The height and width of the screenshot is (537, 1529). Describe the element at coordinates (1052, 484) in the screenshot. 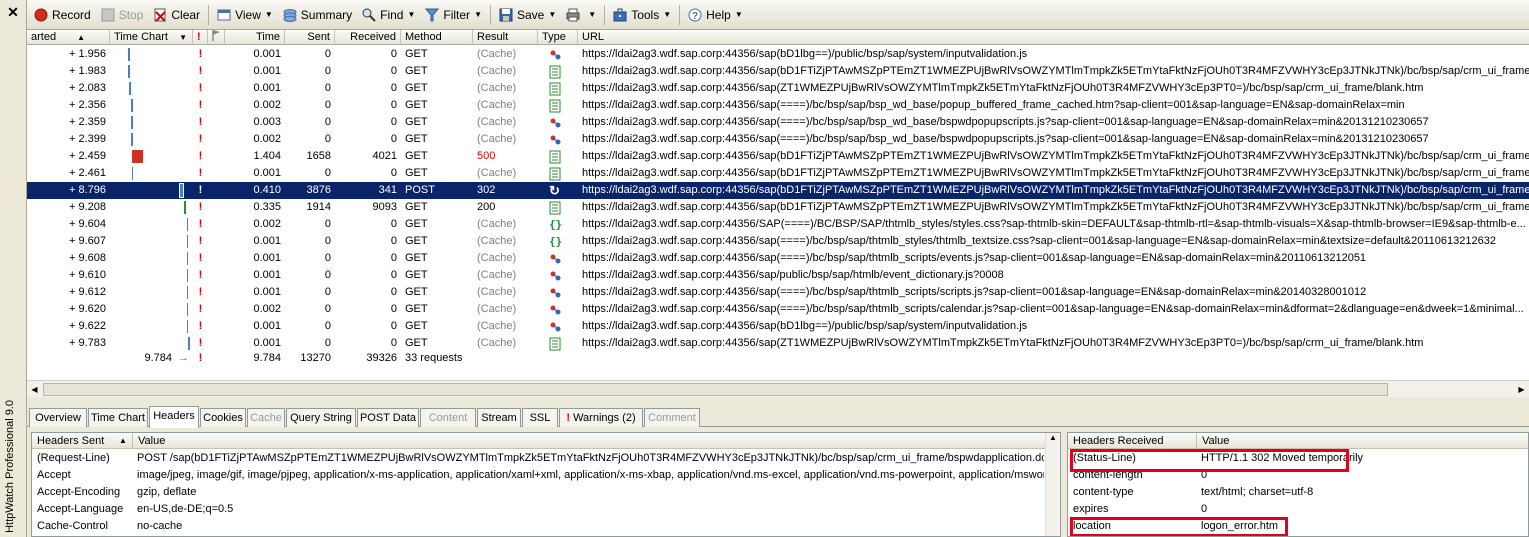

I see `vertical-scrollbar: ▲` at that location.